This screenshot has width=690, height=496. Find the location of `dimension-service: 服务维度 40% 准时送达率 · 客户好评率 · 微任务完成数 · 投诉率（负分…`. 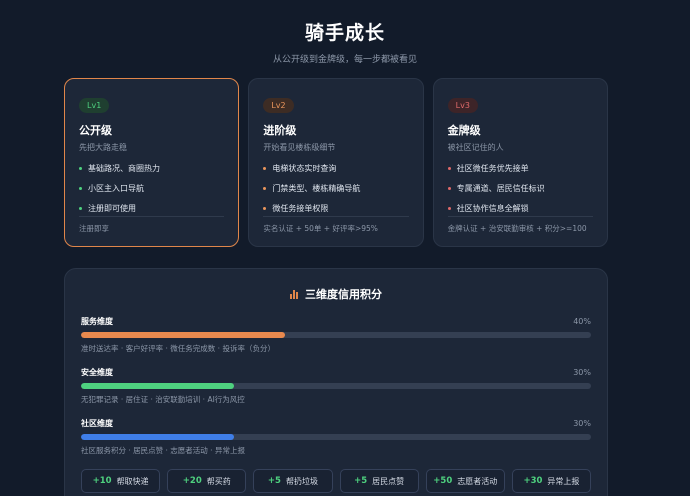

dimension-service: 服务维度 40% 准时送达率 · 客户好评率 · 微任务完成数 · 投诉率（负分… is located at coordinates (336, 335).